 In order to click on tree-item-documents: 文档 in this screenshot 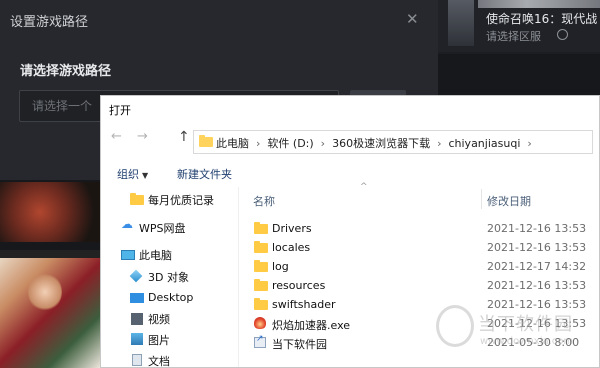, I will do `click(159, 360)`.